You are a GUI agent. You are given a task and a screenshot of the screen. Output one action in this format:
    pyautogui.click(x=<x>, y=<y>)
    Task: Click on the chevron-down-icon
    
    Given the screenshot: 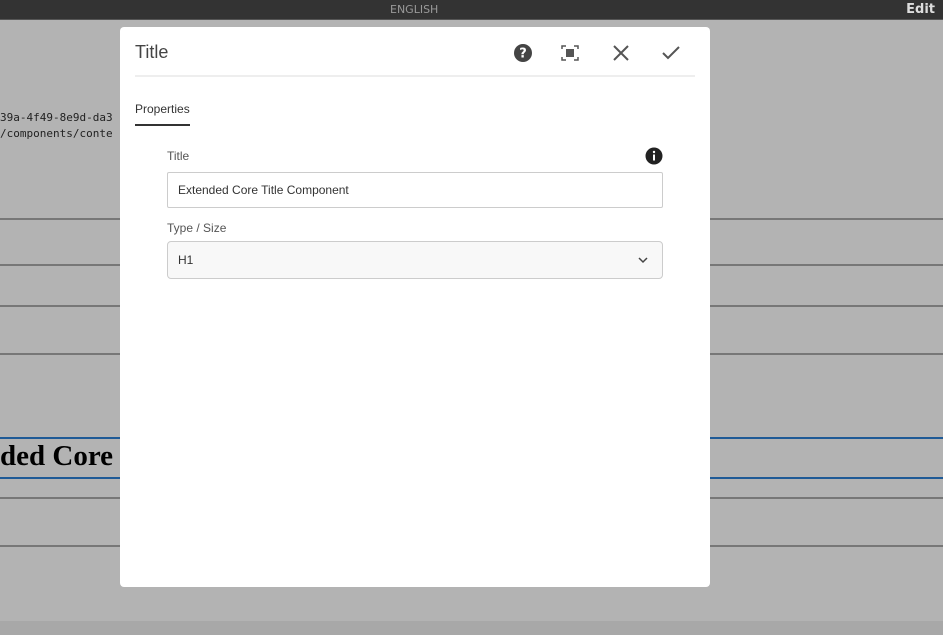 What is the action you would take?
    pyautogui.click(x=643, y=260)
    